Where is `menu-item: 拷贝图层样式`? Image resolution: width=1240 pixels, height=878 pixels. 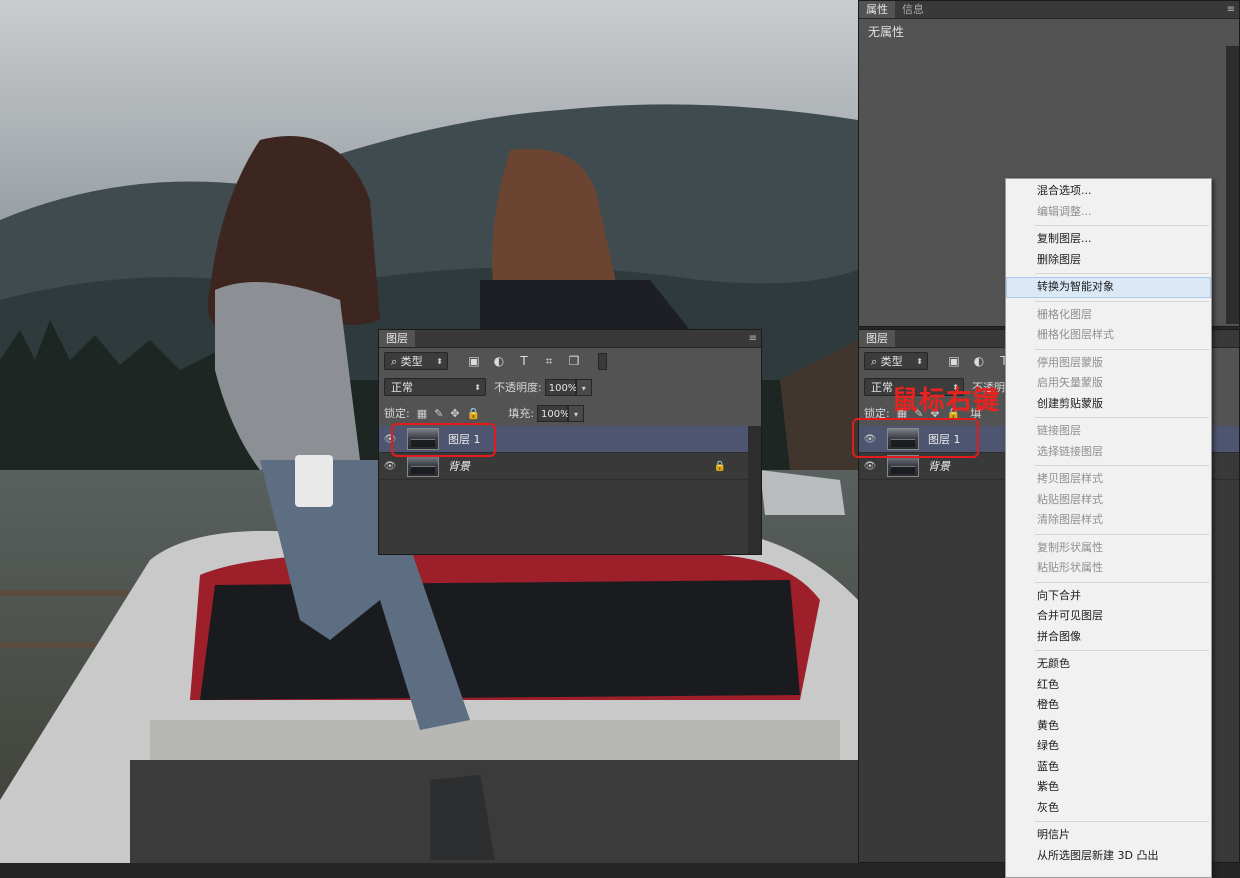 menu-item: 拷贝图层样式 is located at coordinates (1070, 478).